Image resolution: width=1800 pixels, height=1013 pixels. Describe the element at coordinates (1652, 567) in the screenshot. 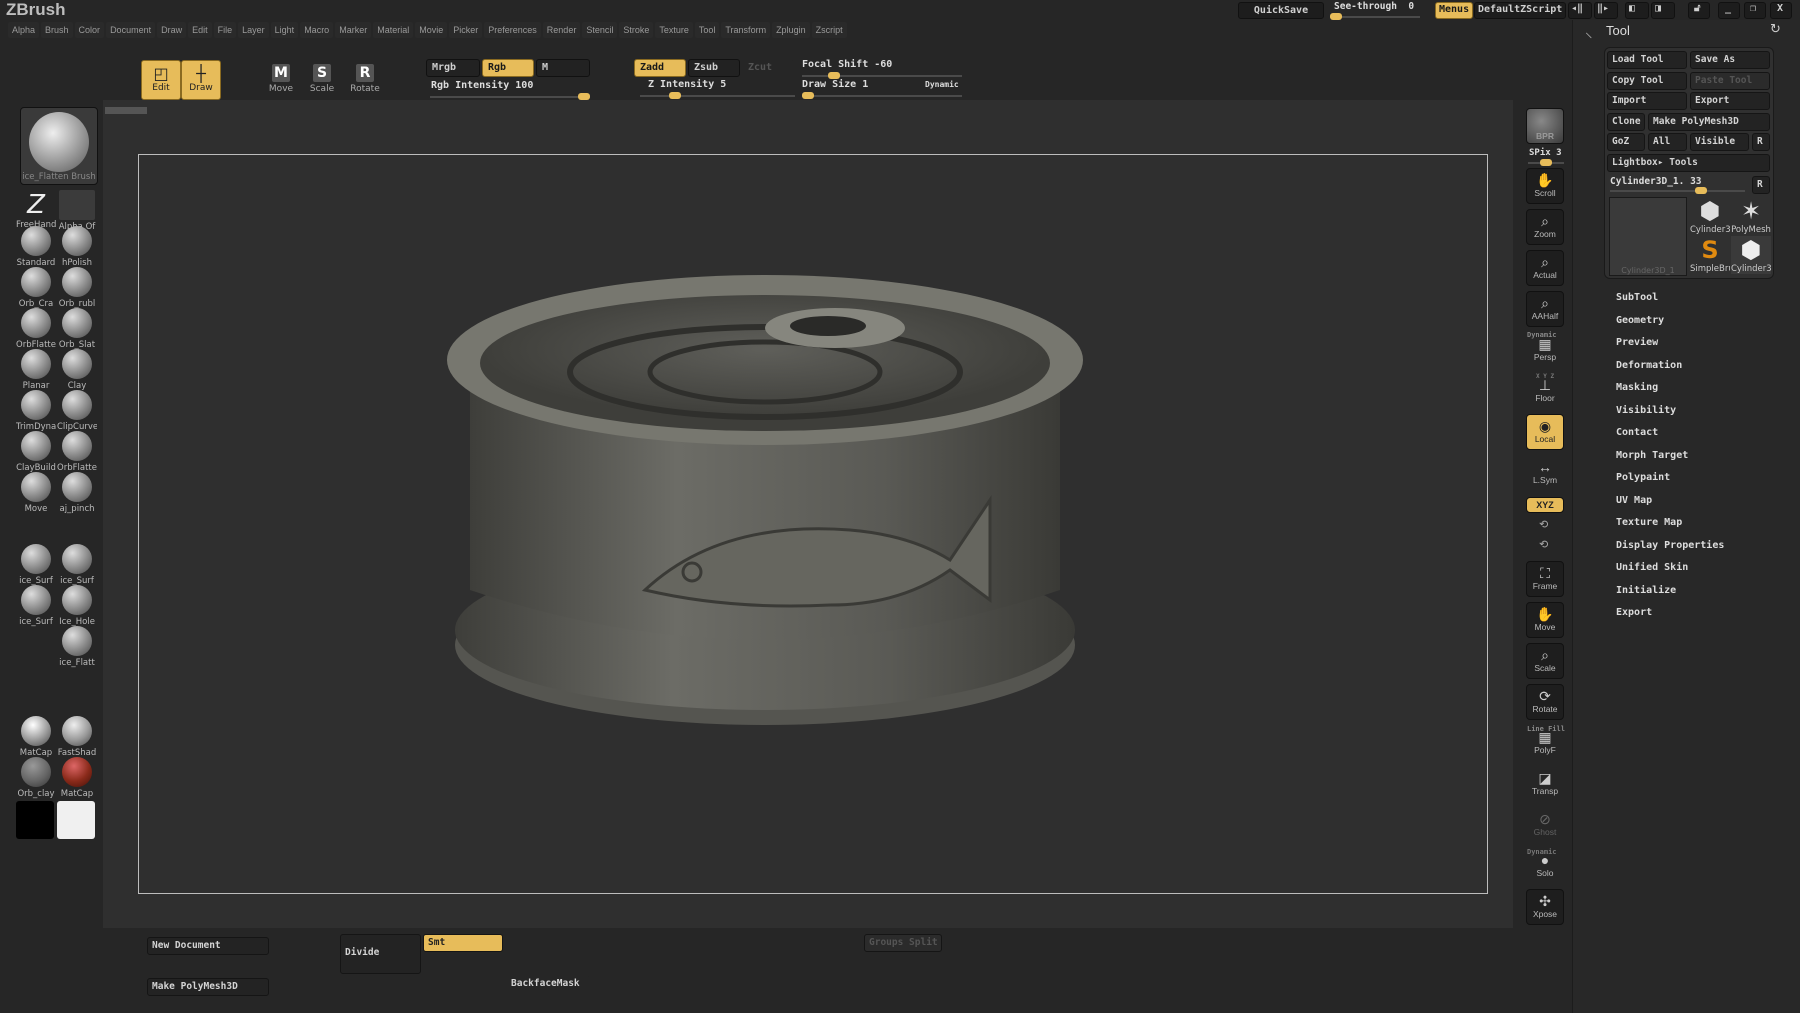

I see `subpalette-unified-skin: Unified Skin` at that location.